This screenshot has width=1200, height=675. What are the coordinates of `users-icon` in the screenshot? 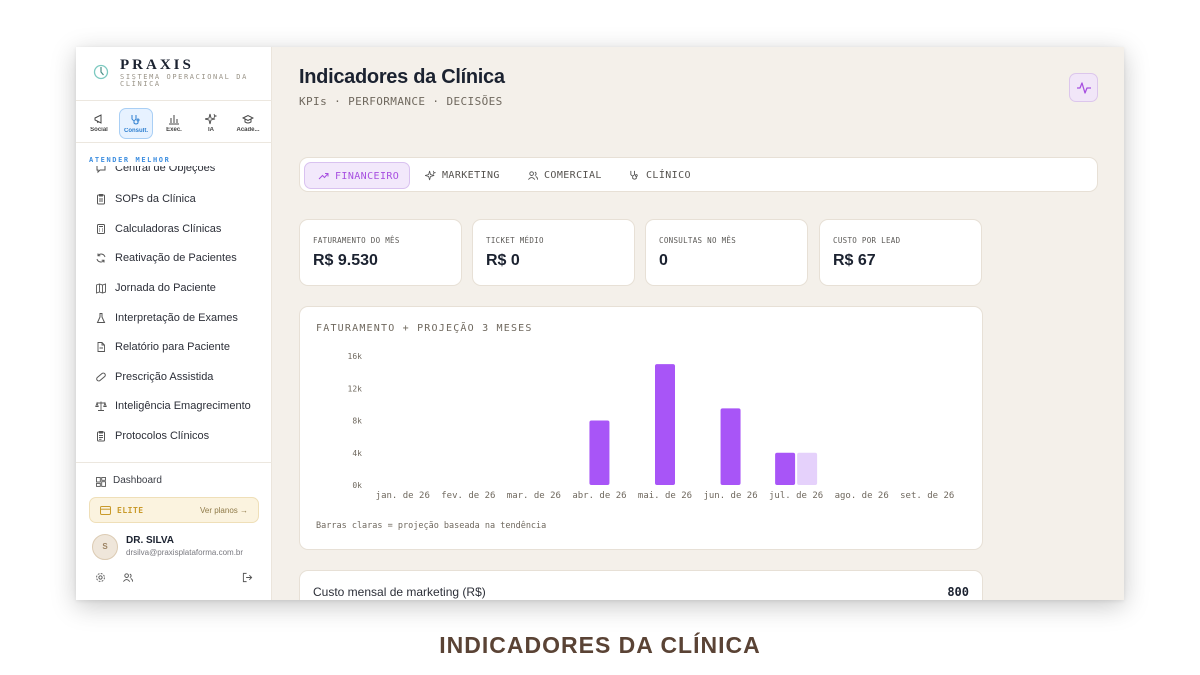 It's located at (128, 577).